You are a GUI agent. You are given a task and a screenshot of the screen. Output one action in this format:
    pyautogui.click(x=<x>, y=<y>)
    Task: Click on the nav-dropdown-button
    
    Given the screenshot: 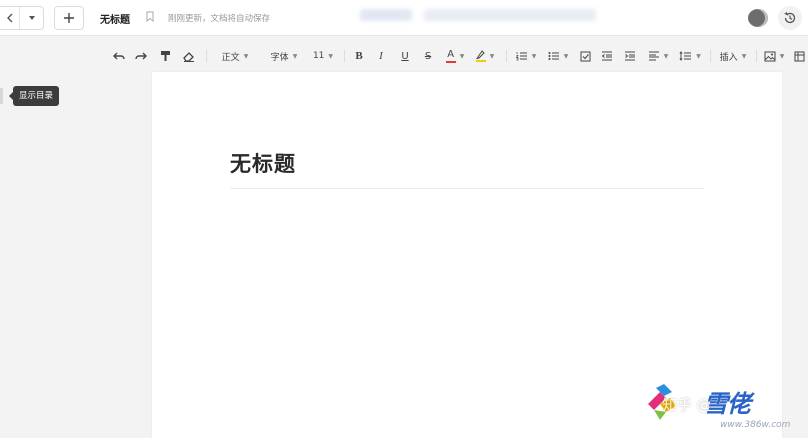 What is the action you would take?
    pyautogui.click(x=32, y=18)
    